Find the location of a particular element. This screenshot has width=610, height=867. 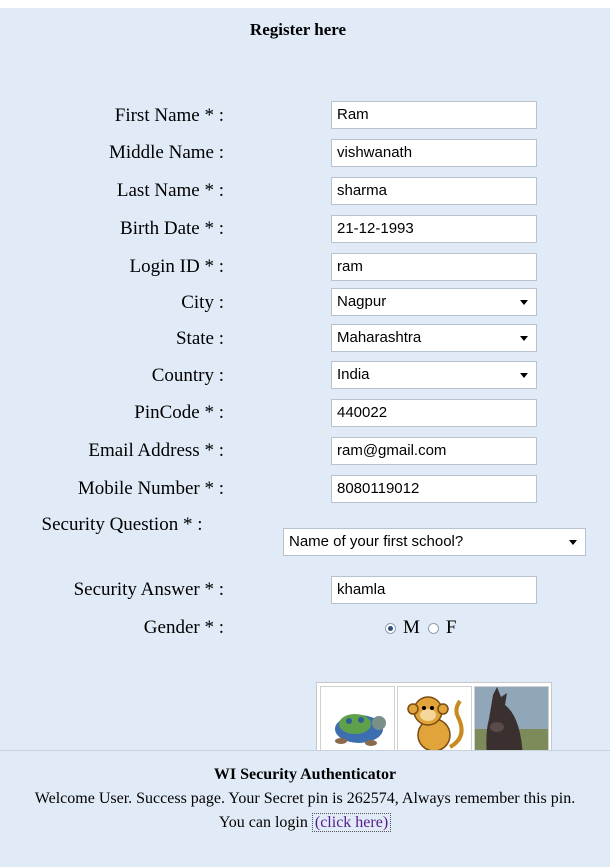

login-prefix: You can login is located at coordinates (263, 822).